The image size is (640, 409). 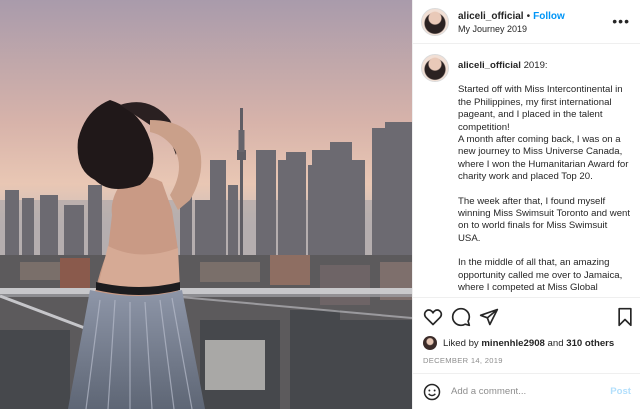 I want to click on likes-line: Liked by minenhle2908 and 310 others, so click(x=518, y=343).